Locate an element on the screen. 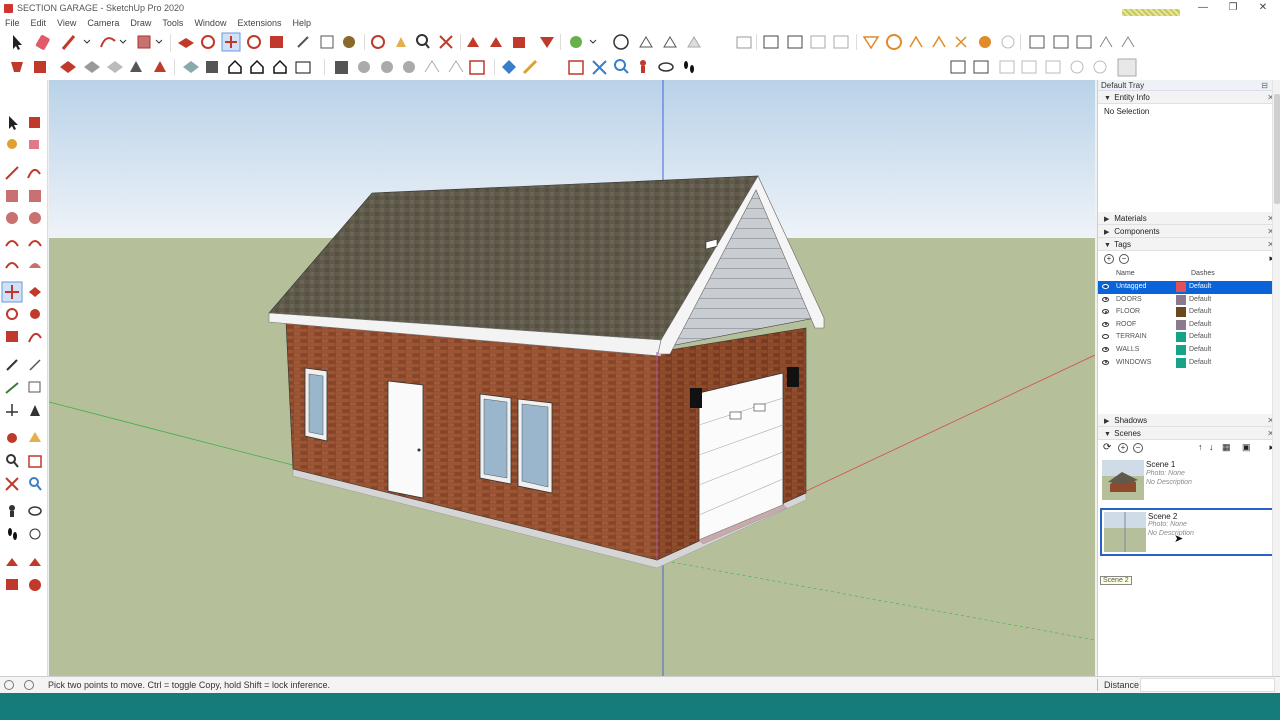 The height and width of the screenshot is (720, 1280). 3d-text-tool-icon is located at coordinates (35, 410).